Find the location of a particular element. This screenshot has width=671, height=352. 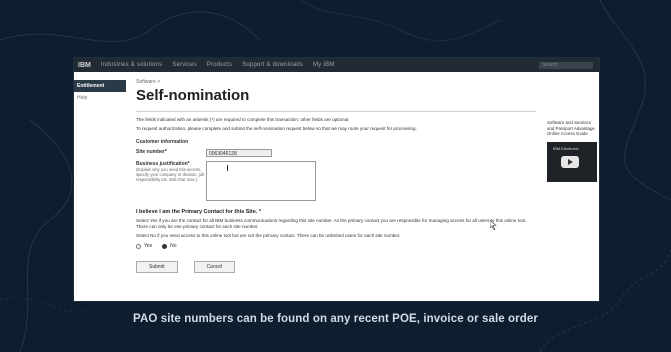

brand-logo: IBM is located at coordinates (84, 65).